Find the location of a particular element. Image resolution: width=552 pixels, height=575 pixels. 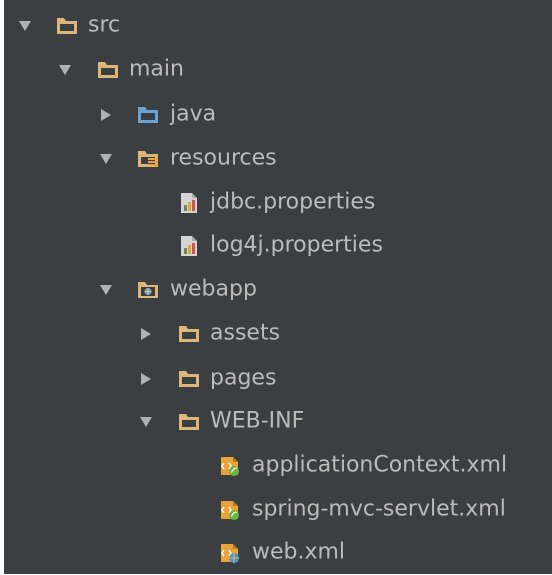

tree-node-jdbc-properties: jdbc.properties is located at coordinates (278, 203).